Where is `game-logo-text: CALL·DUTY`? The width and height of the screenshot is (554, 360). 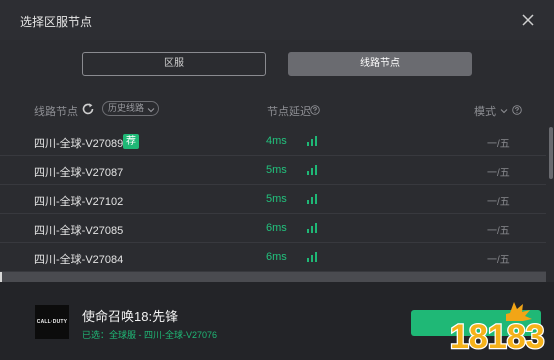
game-logo-text: CALL·DUTY is located at coordinates (52, 322).